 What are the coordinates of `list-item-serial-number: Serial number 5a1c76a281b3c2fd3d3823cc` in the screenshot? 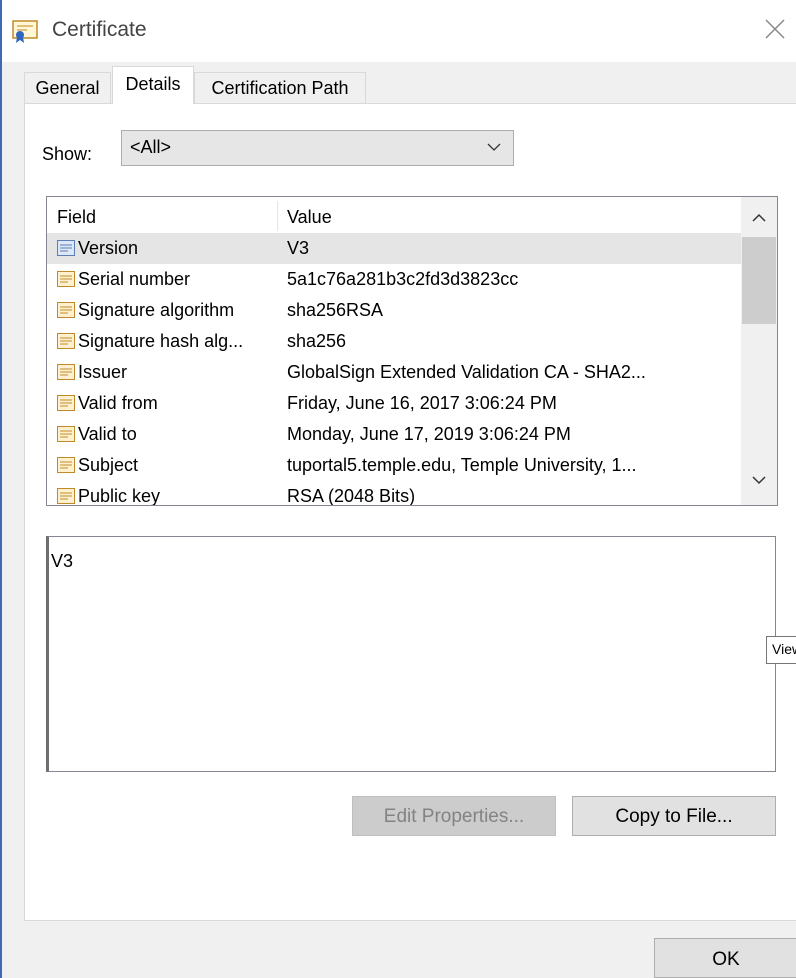 It's located at (394, 279).